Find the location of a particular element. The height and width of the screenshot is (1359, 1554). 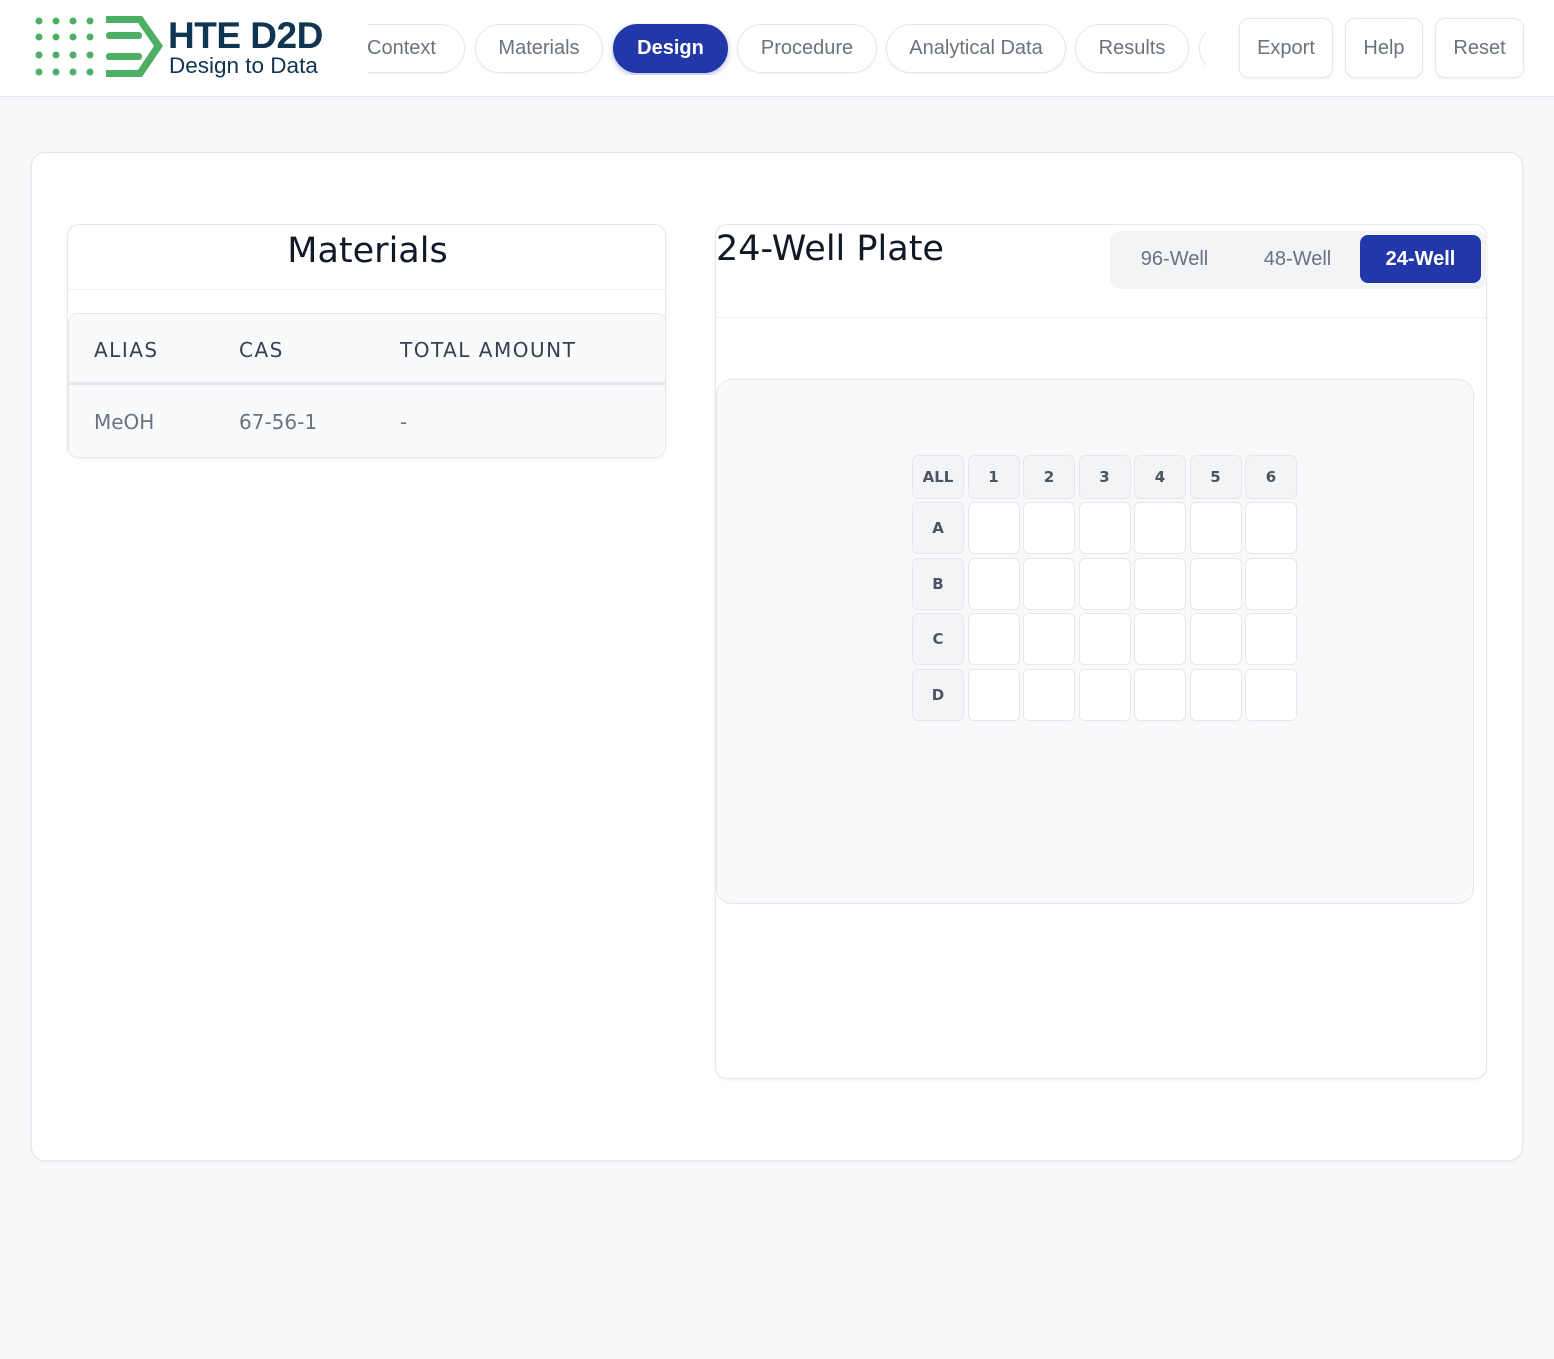

plate-format-selector: 96-Well 48-Well 24-Well is located at coordinates (1298, 260).